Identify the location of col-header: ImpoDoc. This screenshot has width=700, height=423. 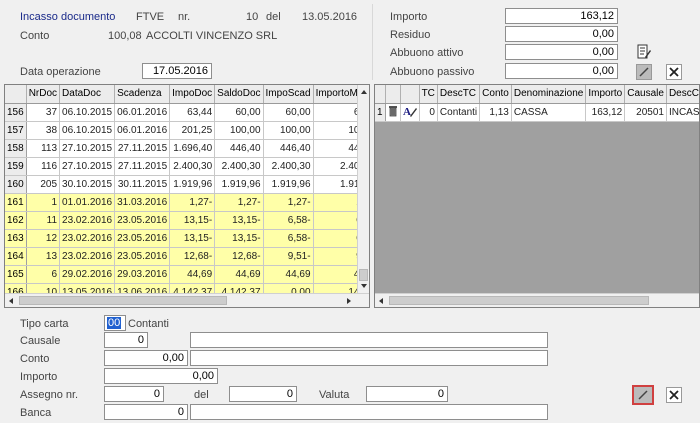
(192, 94).